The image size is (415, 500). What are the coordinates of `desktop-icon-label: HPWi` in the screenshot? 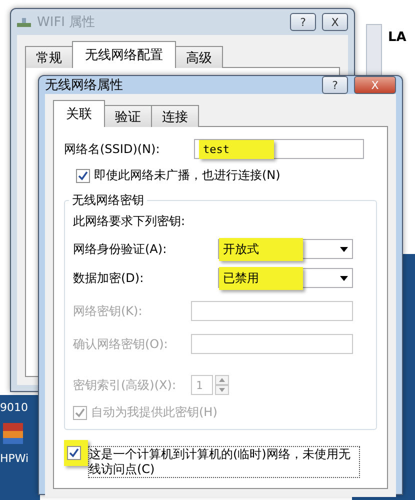 It's located at (14, 458).